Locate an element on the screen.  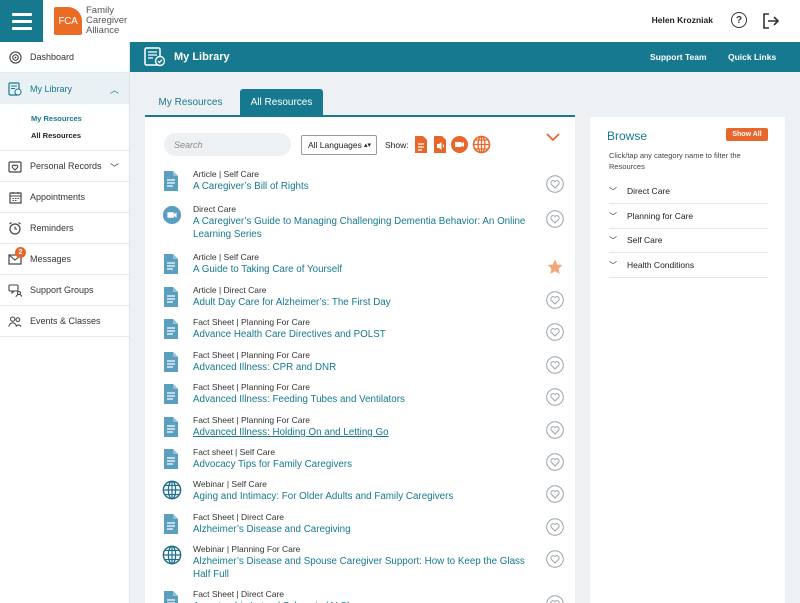
show-all-button: Show All is located at coordinates (747, 134).